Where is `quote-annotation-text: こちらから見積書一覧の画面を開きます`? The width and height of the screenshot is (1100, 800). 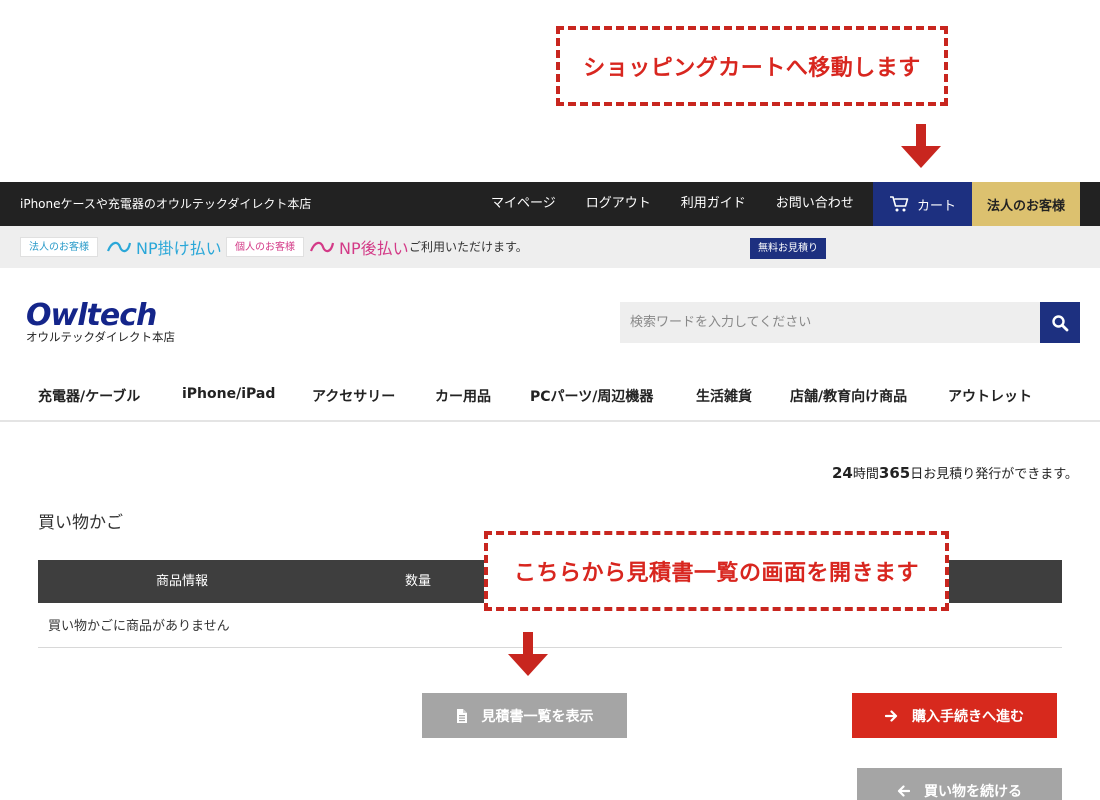
quote-annotation-text: こちらから見積書一覧の画面を開きます is located at coordinates (716, 573).